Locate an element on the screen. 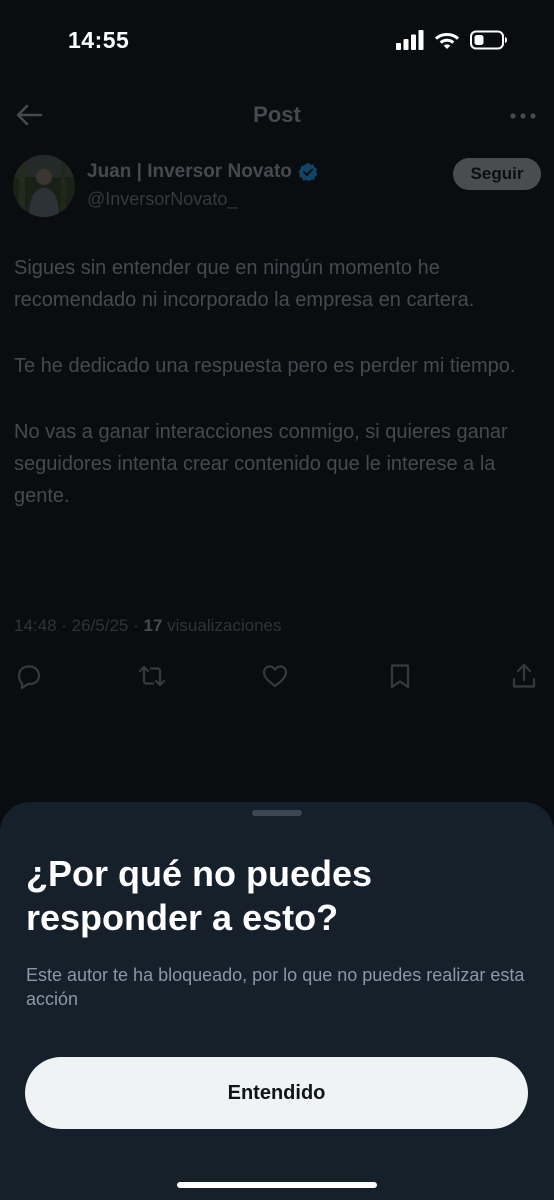  page-title: Post is located at coordinates (277, 114).